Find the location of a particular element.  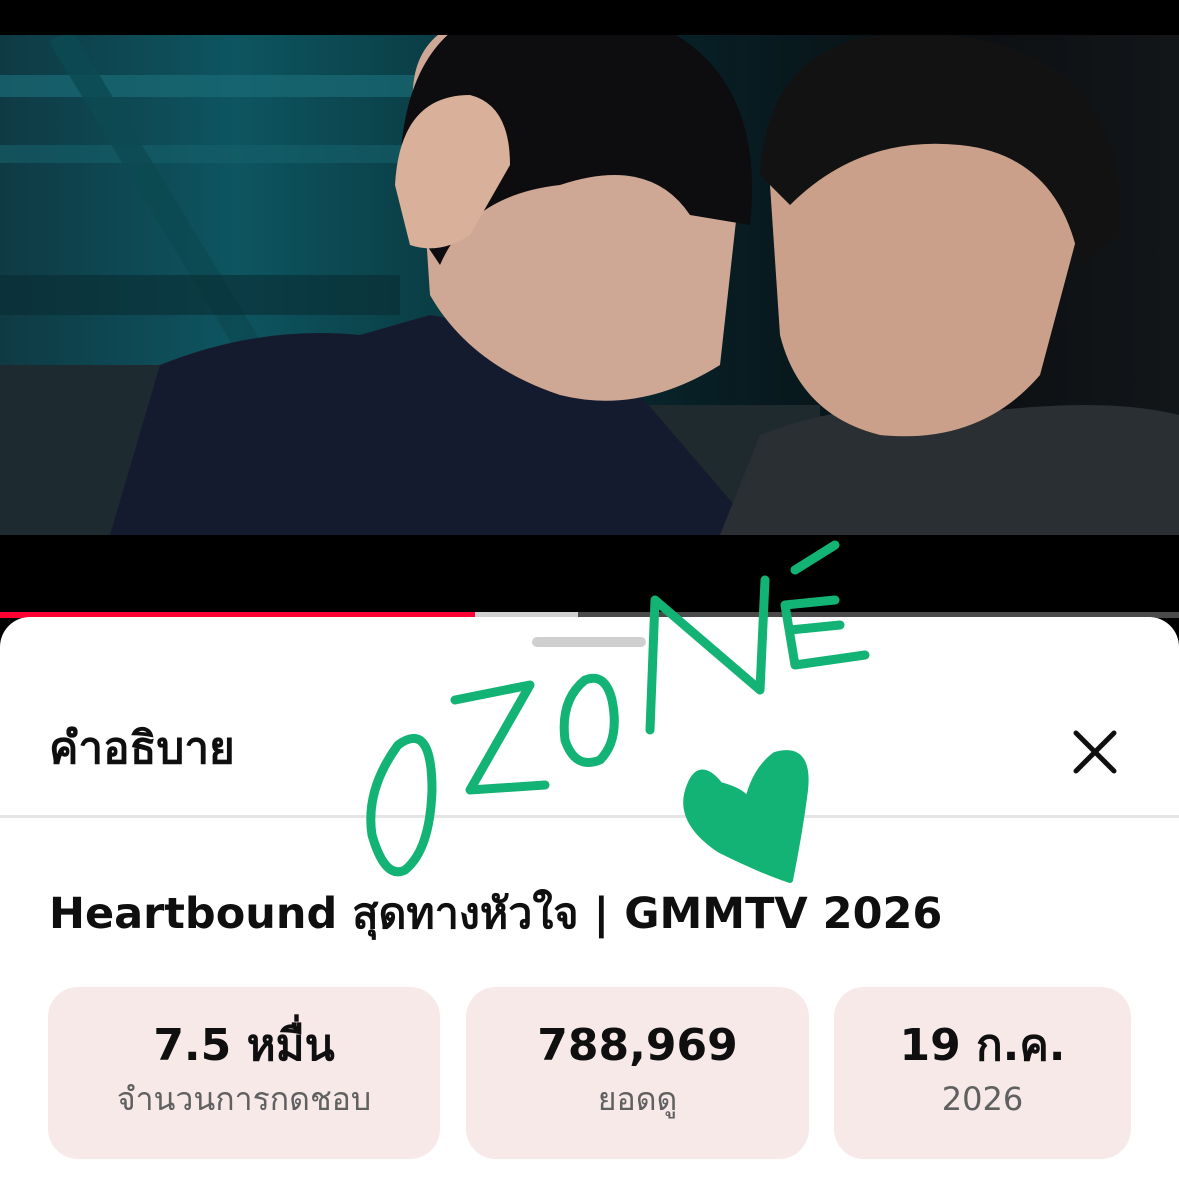

divider is located at coordinates (589, 816).